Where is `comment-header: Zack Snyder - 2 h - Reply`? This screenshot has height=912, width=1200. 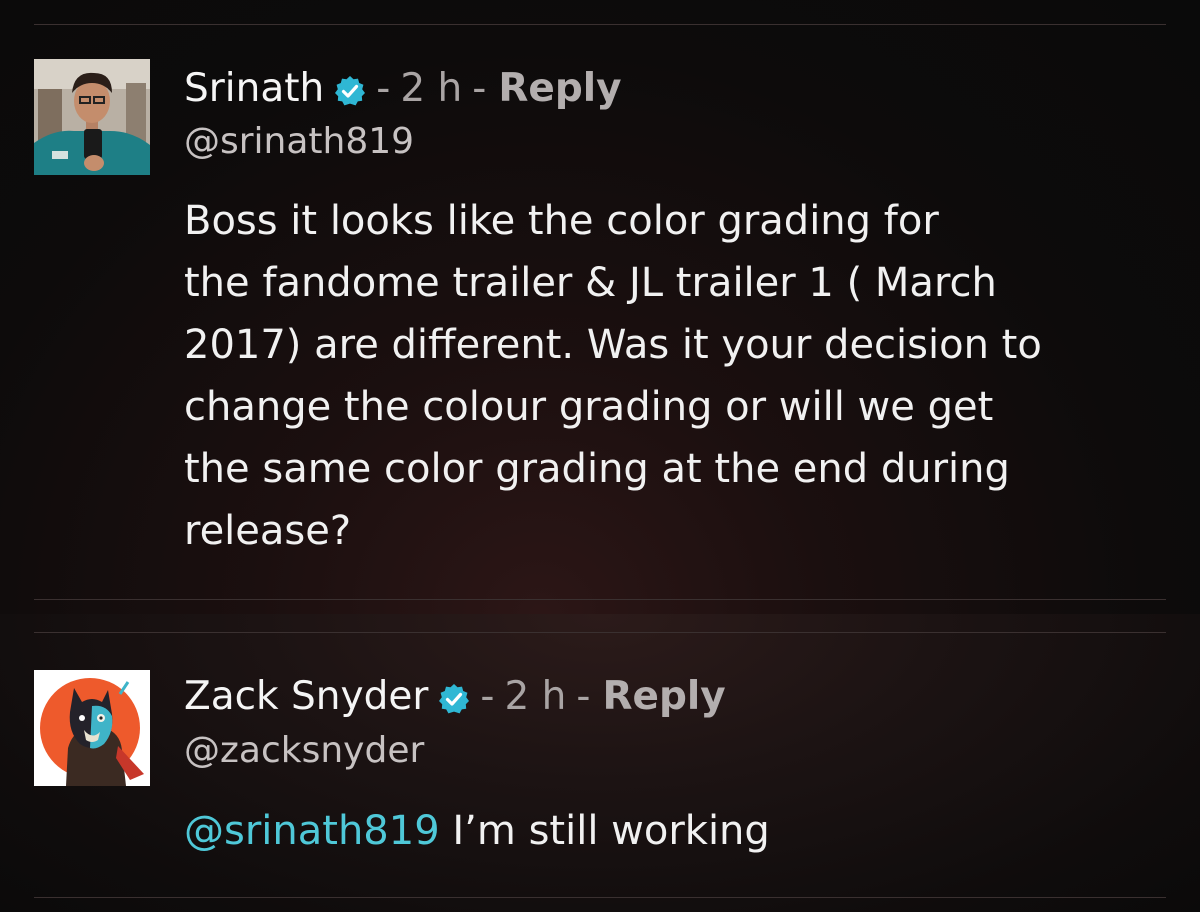 comment-header: Zack Snyder - 2 h - Reply is located at coordinates (455, 696).